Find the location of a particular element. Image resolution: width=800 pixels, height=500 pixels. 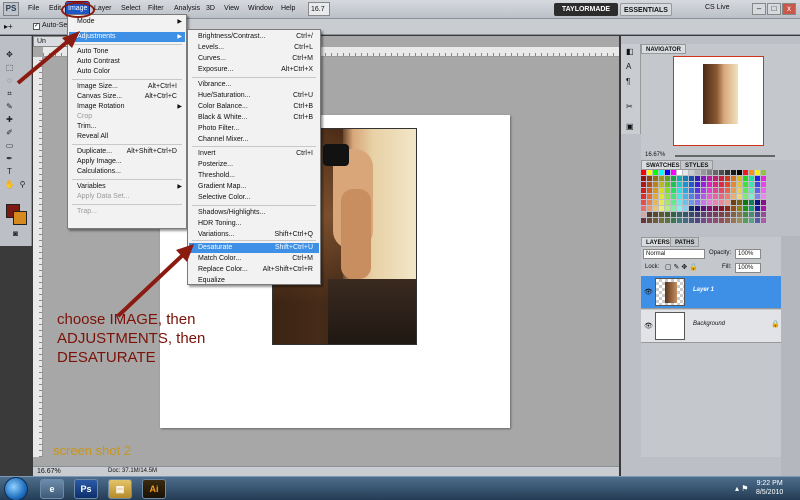

photoshop-taskbar-button: Ps is located at coordinates (86, 489).